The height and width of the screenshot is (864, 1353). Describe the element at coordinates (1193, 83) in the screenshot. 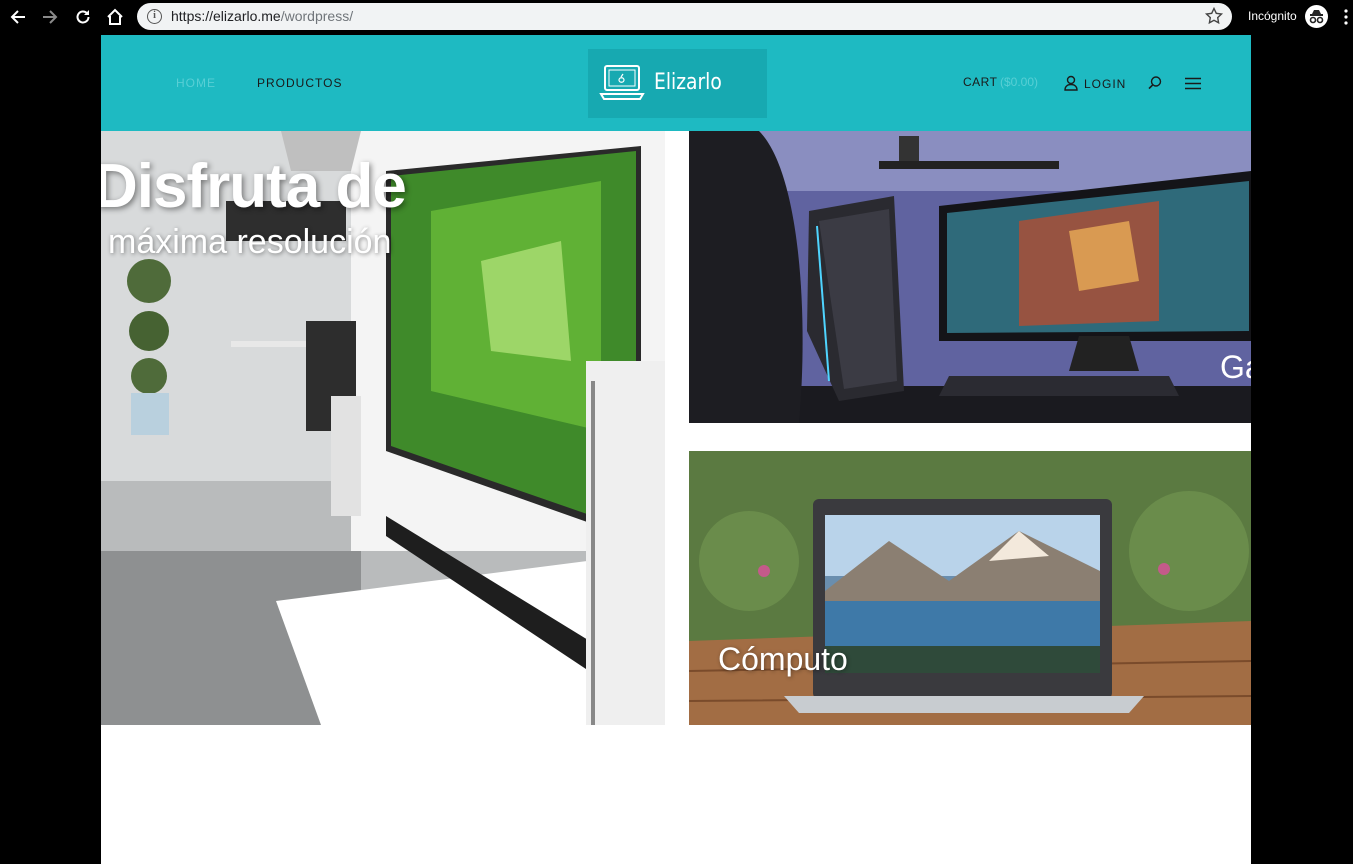

I see `hamburger-menu-icon` at that location.